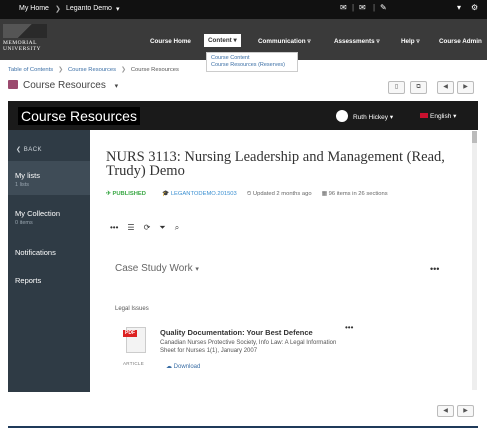 This screenshot has width=487, height=431. What do you see at coordinates (357, 41) in the screenshot?
I see `nav-assessments: Assessments ▿` at bounding box center [357, 41].